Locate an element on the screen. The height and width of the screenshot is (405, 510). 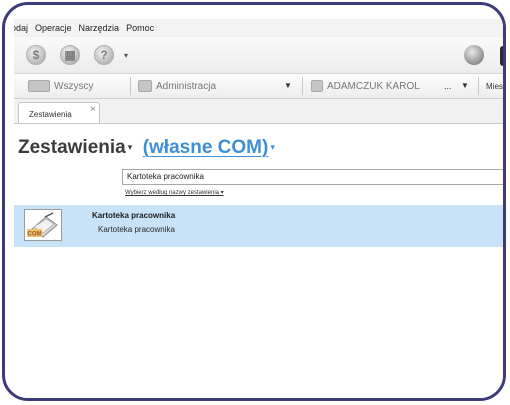
department-label: Administracja is located at coordinates (186, 86).